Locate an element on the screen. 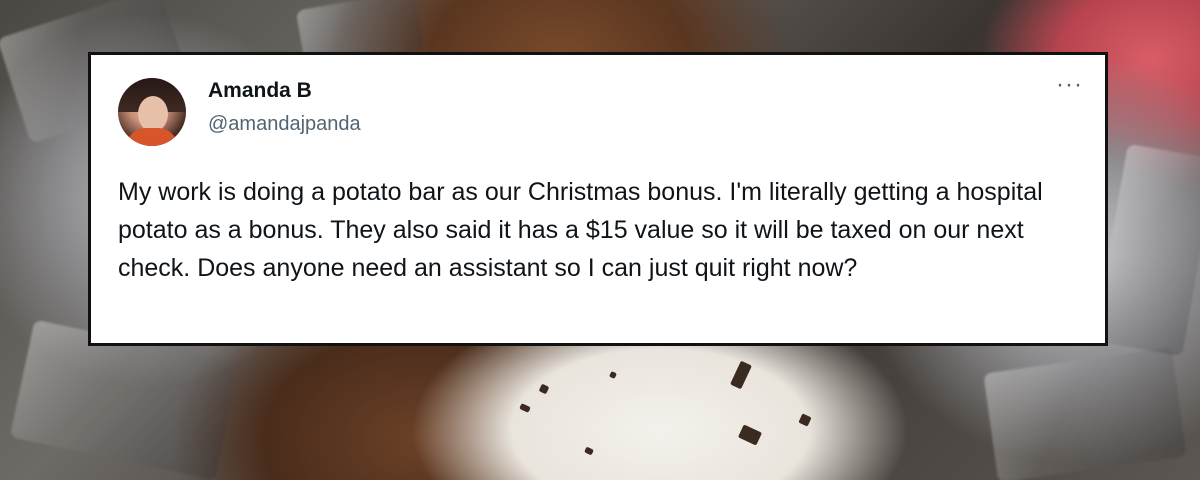 This screenshot has height=480, width=1200. more-options-icon: ··· is located at coordinates (1069, 85).